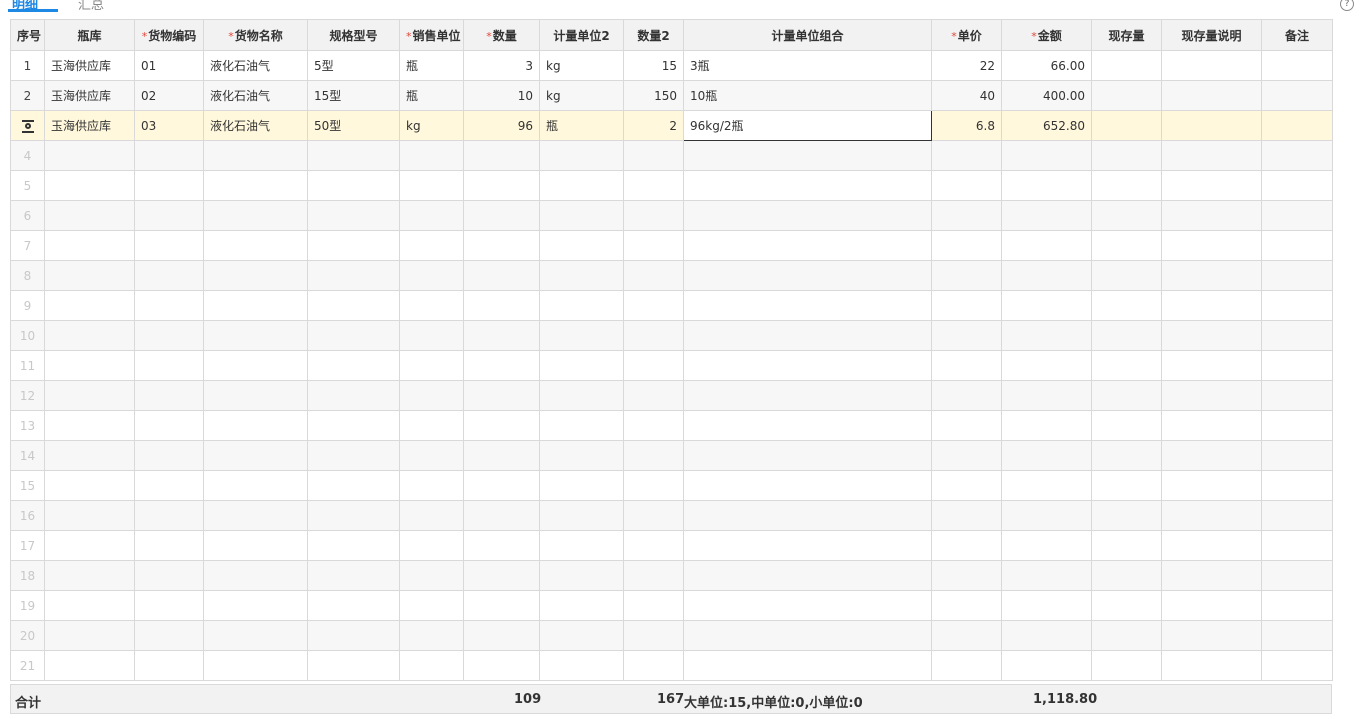 The image size is (1368, 719). What do you see at coordinates (671, 455) in the screenshot?
I see `table-row: 14` at bounding box center [671, 455].